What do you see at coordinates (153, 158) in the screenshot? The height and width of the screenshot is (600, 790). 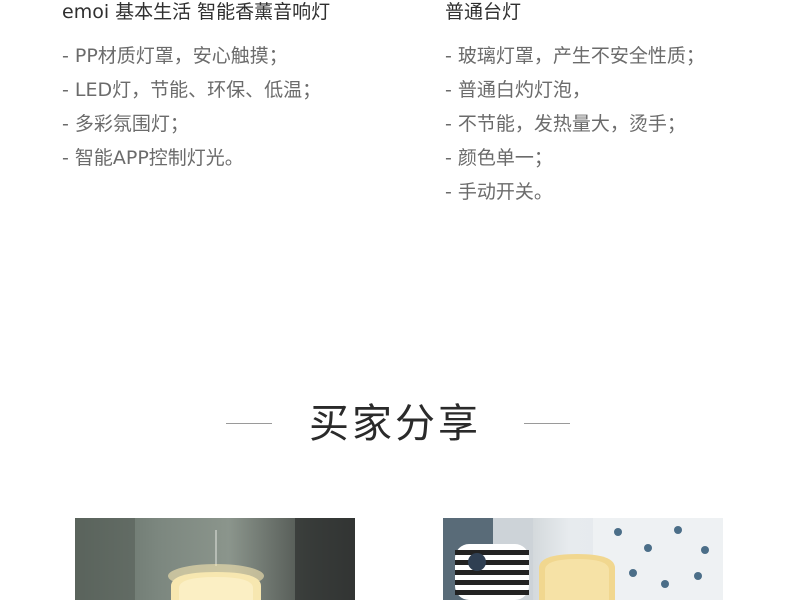 I see `feature-item: - 智能APP控制灯光。` at bounding box center [153, 158].